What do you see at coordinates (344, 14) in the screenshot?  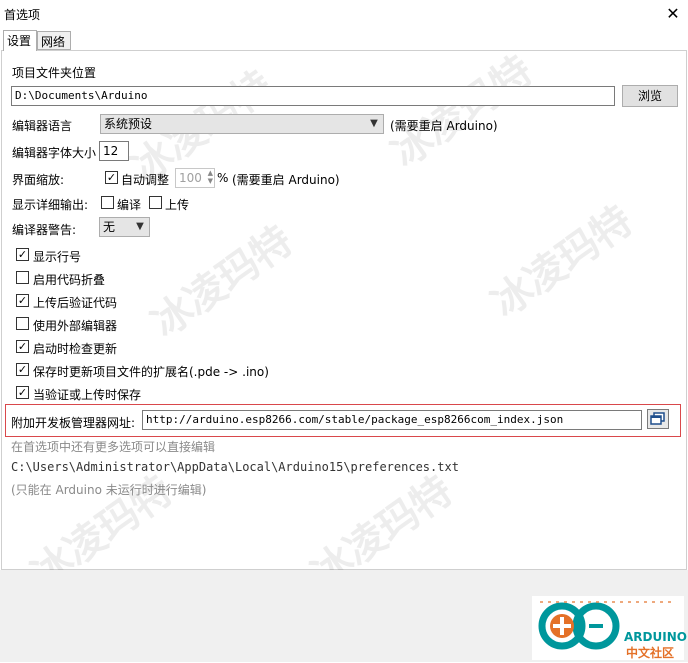 I see `title-bar` at bounding box center [344, 14].